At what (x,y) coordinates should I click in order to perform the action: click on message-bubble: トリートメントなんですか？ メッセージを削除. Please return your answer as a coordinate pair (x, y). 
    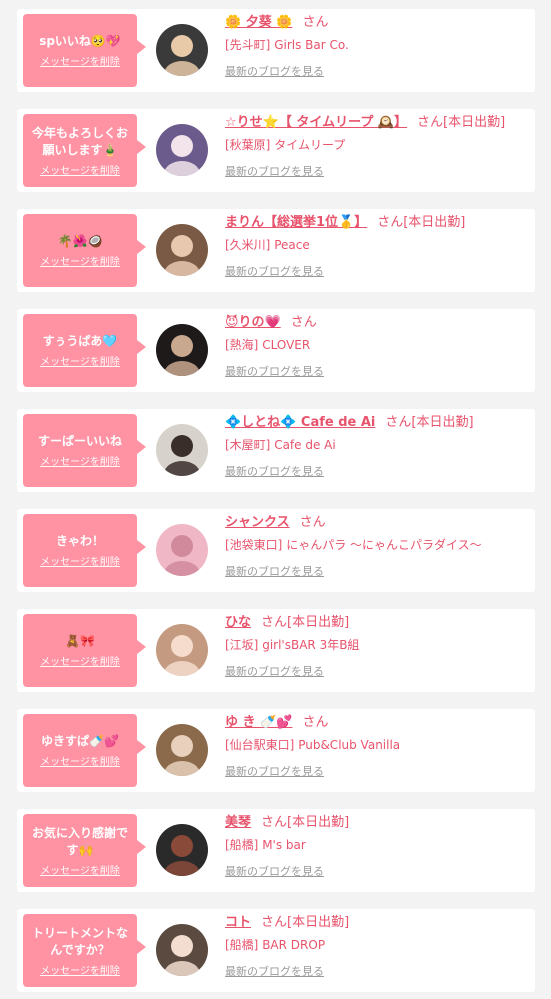
    Looking at the image, I should click on (84, 950).